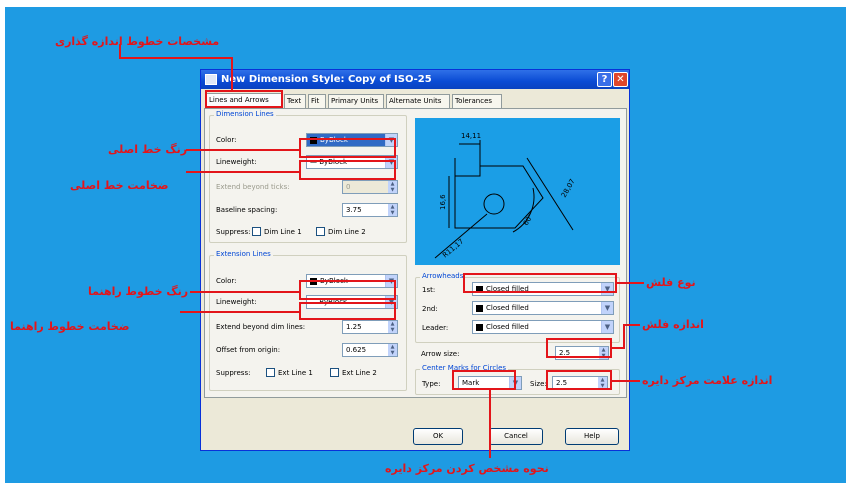 The image size is (853, 488). Describe the element at coordinates (138, 291) in the screenshot. I see `annotation-ext-line-color: رنگ خطوط راهنما` at that location.